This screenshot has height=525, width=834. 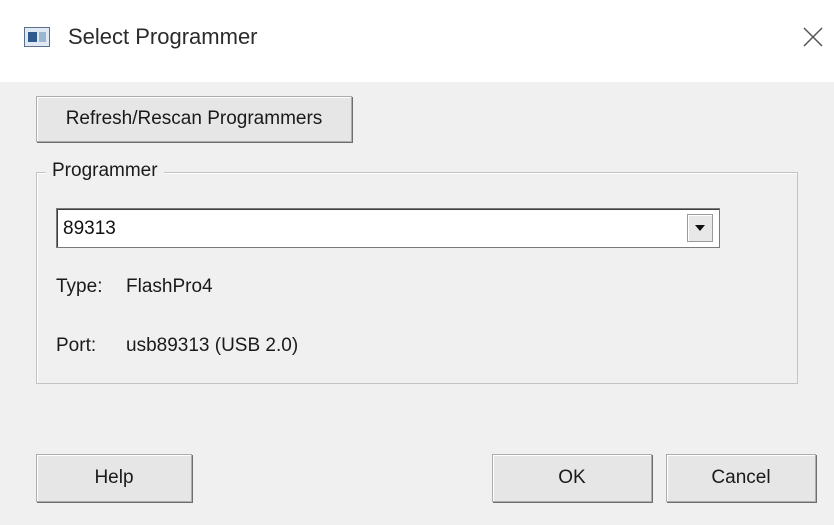 I want to click on programmer-group-label: Programmer, so click(x=105, y=171).